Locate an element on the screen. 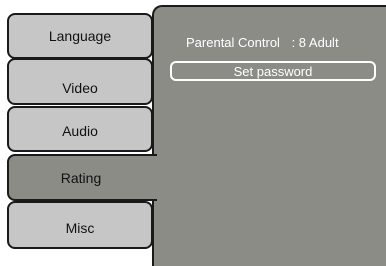 This screenshot has height=266, width=386. set-password-label: Set password is located at coordinates (273, 71).